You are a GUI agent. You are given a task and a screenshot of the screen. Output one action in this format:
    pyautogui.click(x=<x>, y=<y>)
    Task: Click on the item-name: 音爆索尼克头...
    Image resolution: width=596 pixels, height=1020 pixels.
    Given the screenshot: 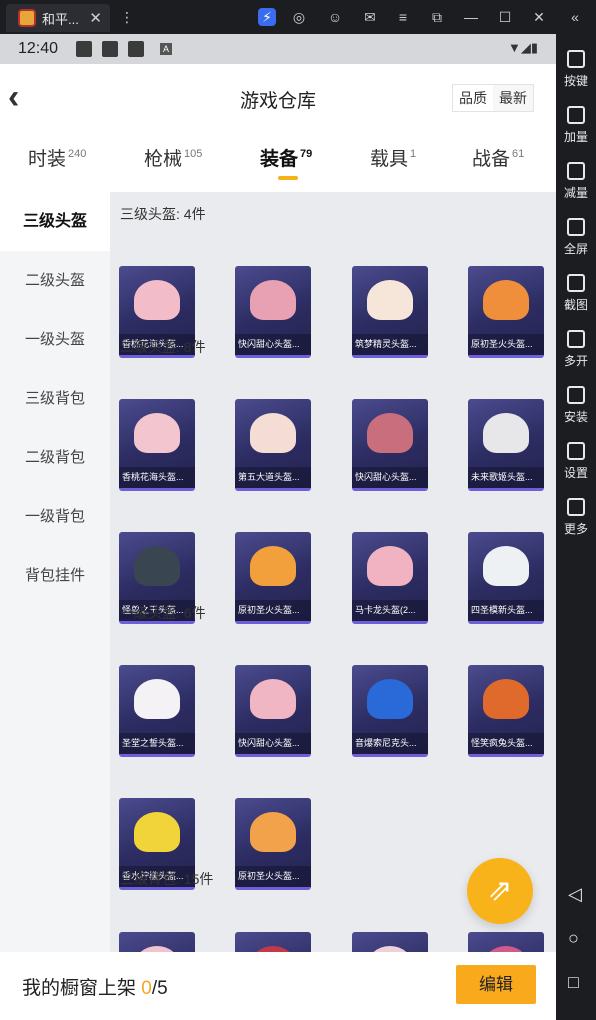 What is the action you would take?
    pyautogui.click(x=390, y=743)
    